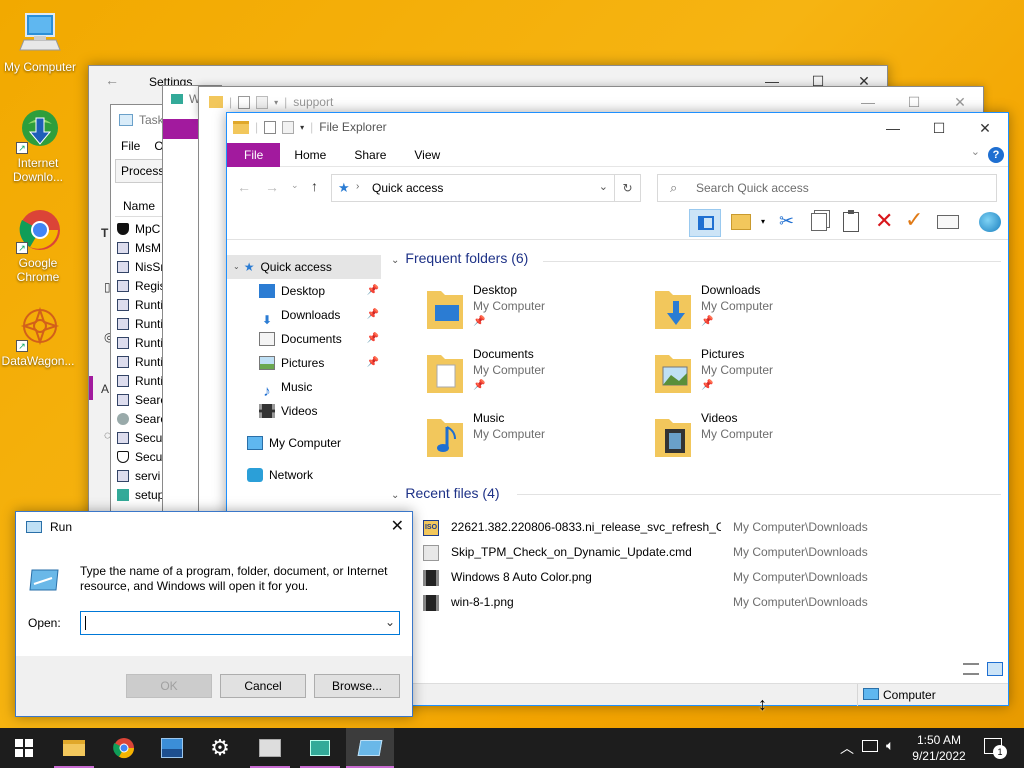 The image size is (1024, 768). What do you see at coordinates (427, 155) in the screenshot?
I see `tab-view: View` at bounding box center [427, 155].